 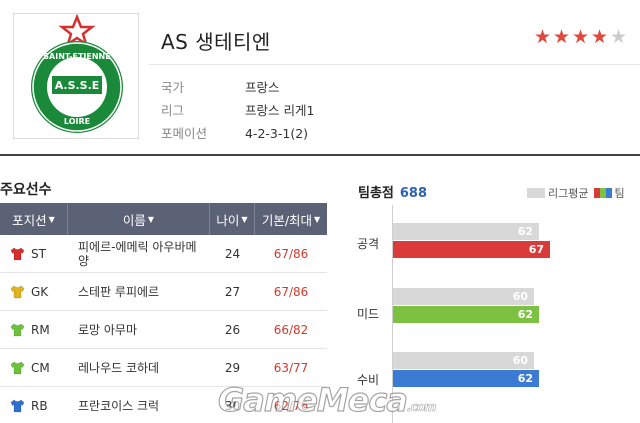 I want to click on position-cell: RB, so click(x=34, y=405).